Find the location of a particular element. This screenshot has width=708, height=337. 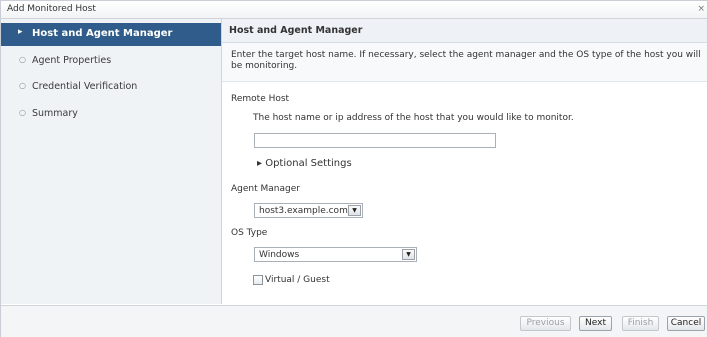

agent-manager-select: host3.example.com ▼ is located at coordinates (308, 210).